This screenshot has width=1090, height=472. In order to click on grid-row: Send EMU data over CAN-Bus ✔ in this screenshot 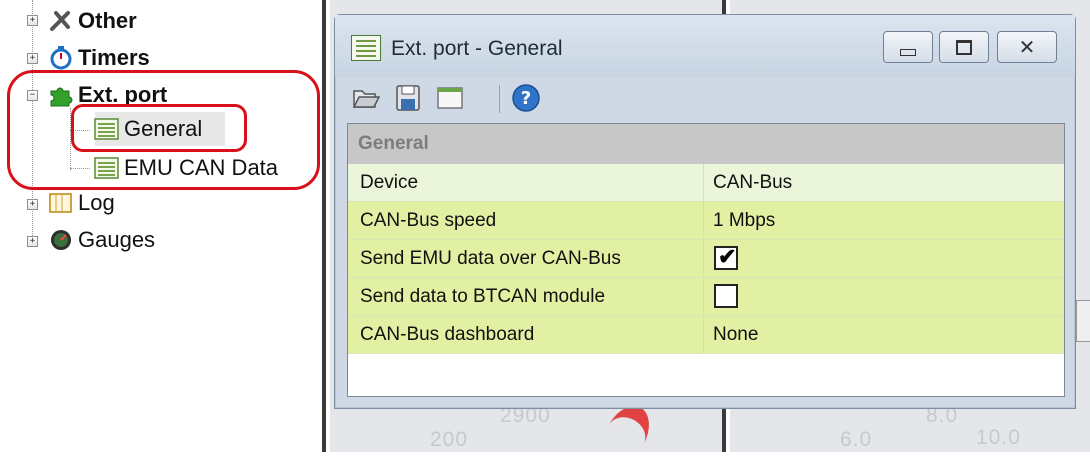, I will do `click(706, 259)`.